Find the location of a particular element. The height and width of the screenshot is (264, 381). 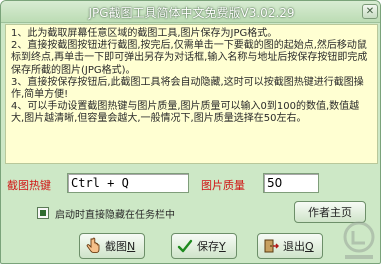

save-button-label: 保存Y is located at coordinates (211, 246).